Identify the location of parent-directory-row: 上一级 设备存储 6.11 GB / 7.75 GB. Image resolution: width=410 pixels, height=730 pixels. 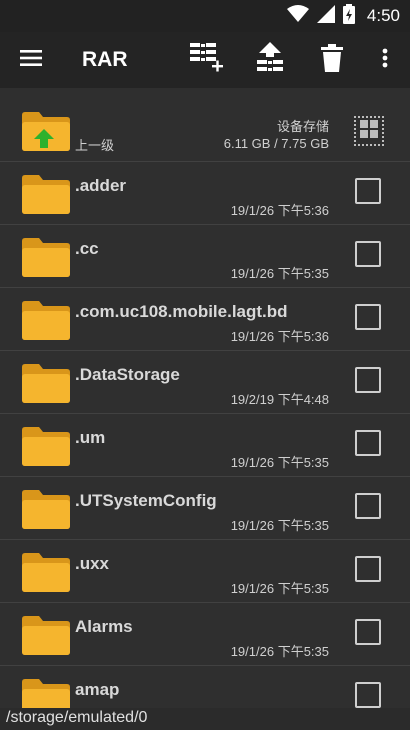
(205, 127).